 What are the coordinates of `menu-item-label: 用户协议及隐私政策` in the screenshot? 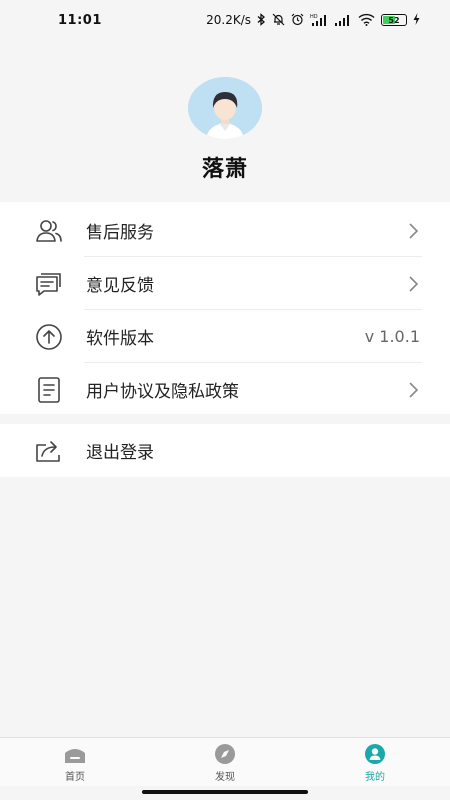 It's located at (162, 392).